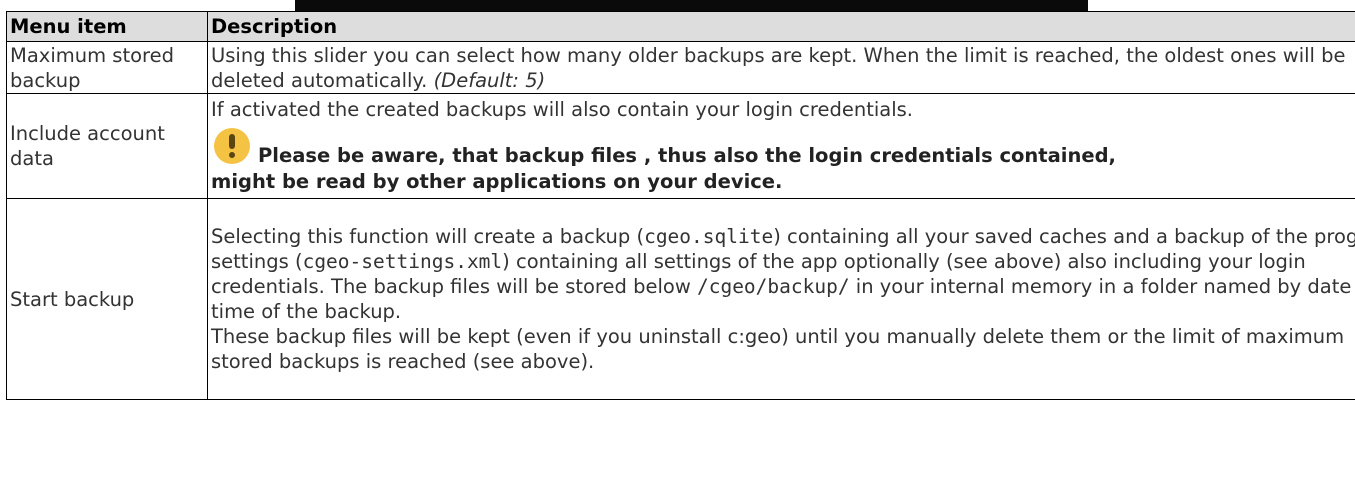 Image resolution: width=1355 pixels, height=497 pixels. Describe the element at coordinates (107, 299) in the screenshot. I see `menu-item-cell: Start backup` at that location.